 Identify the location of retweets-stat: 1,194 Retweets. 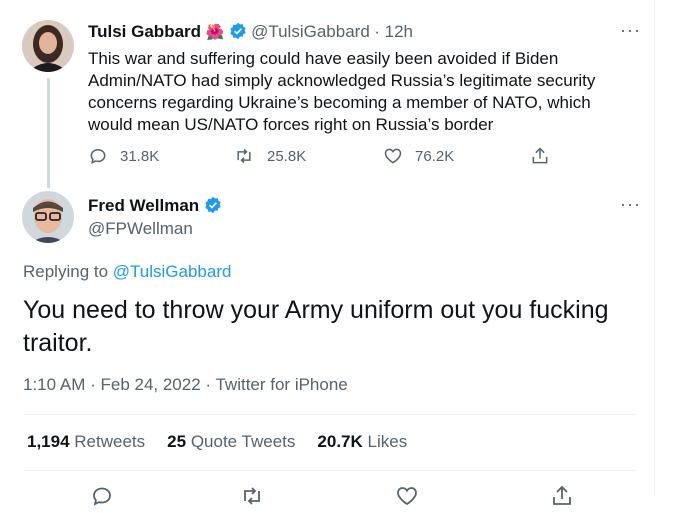
(86, 442).